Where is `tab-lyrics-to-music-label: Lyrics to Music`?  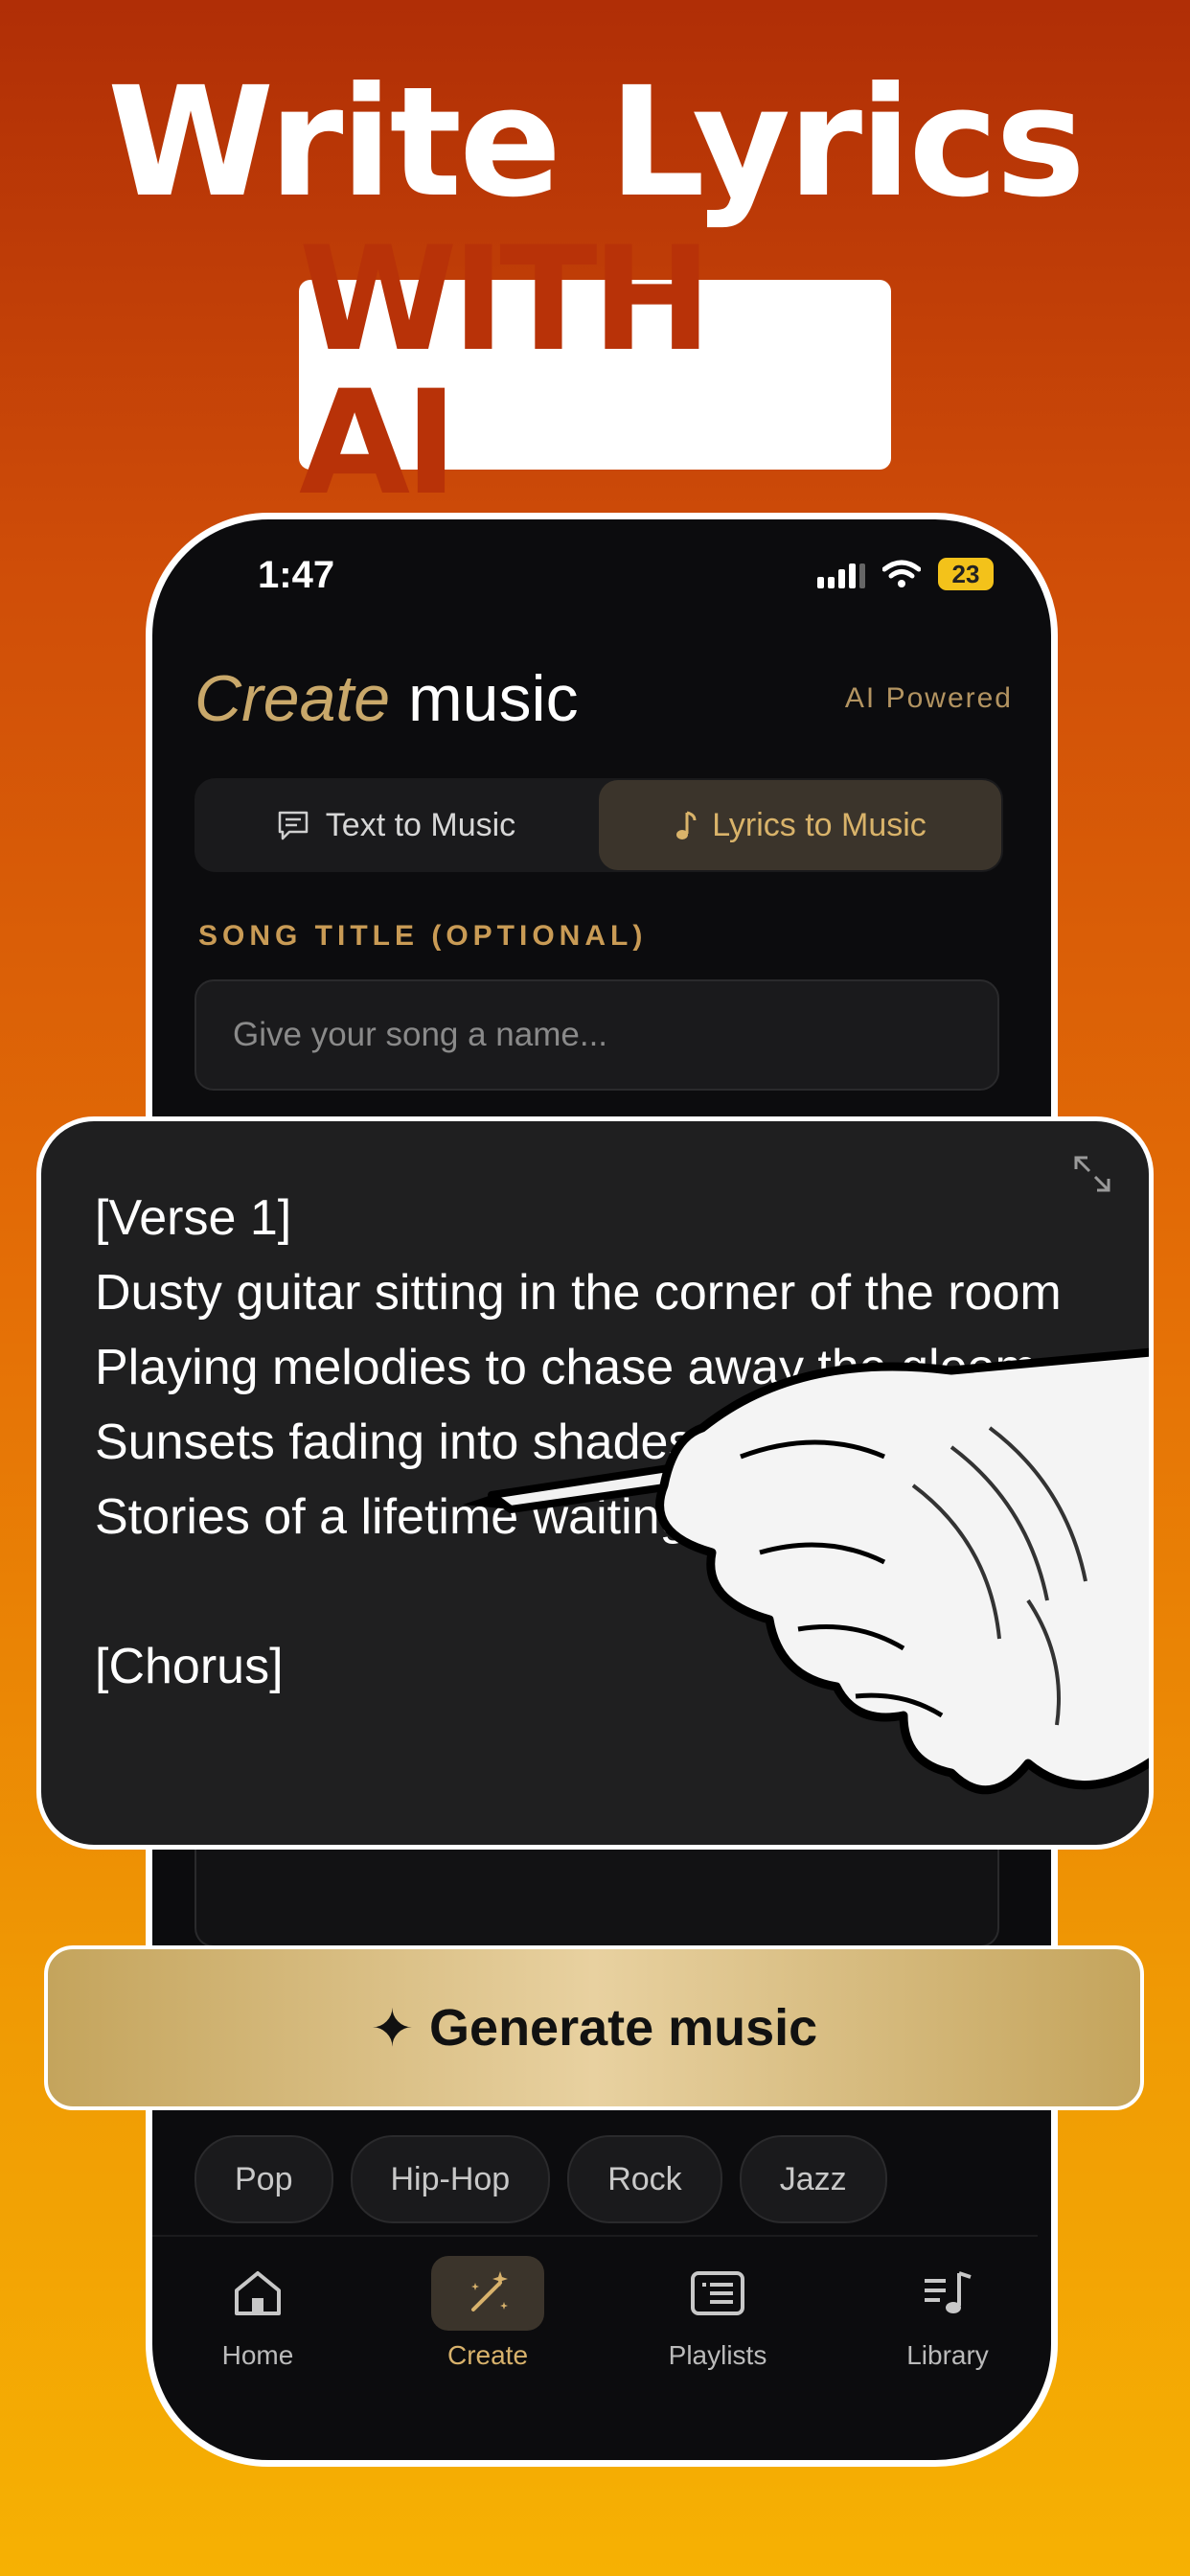
tab-lyrics-to-music-label: Lyrics to Music is located at coordinates (820, 824).